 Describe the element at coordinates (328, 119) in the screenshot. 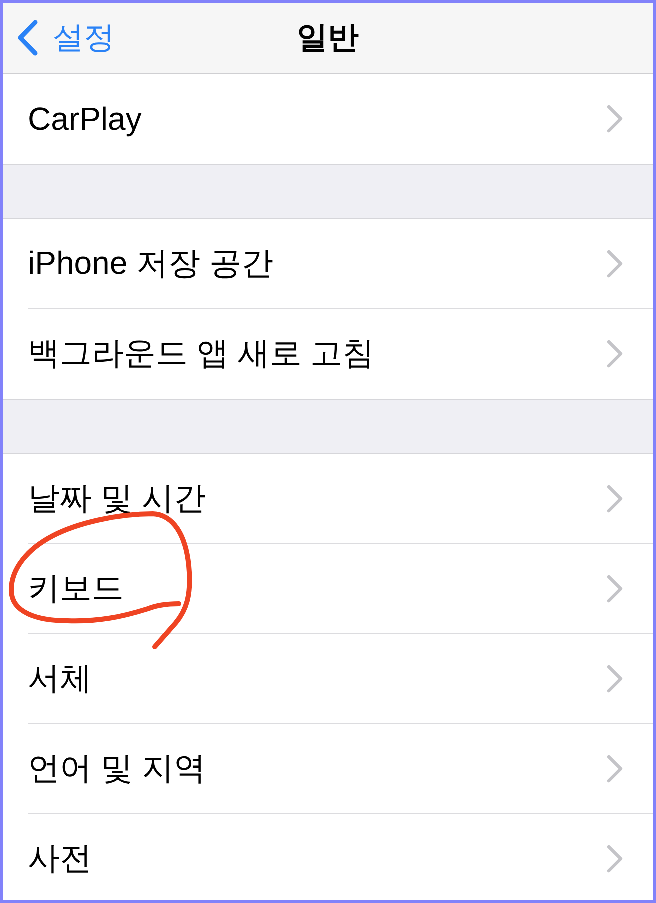

I see `settings-row: CarPlay` at that location.